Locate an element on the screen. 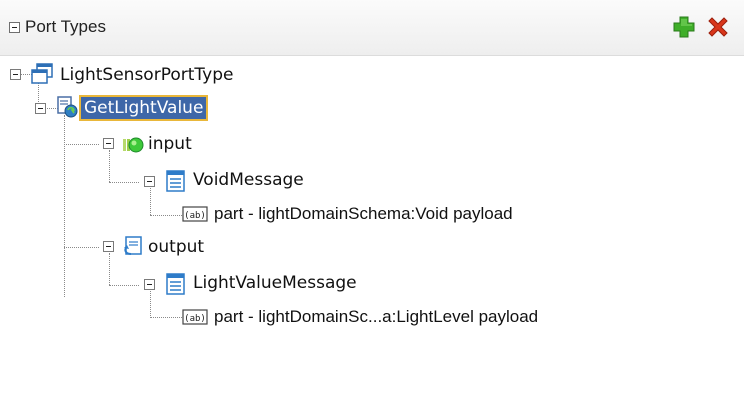  collapse-toggle-output-message is located at coordinates (149, 284).